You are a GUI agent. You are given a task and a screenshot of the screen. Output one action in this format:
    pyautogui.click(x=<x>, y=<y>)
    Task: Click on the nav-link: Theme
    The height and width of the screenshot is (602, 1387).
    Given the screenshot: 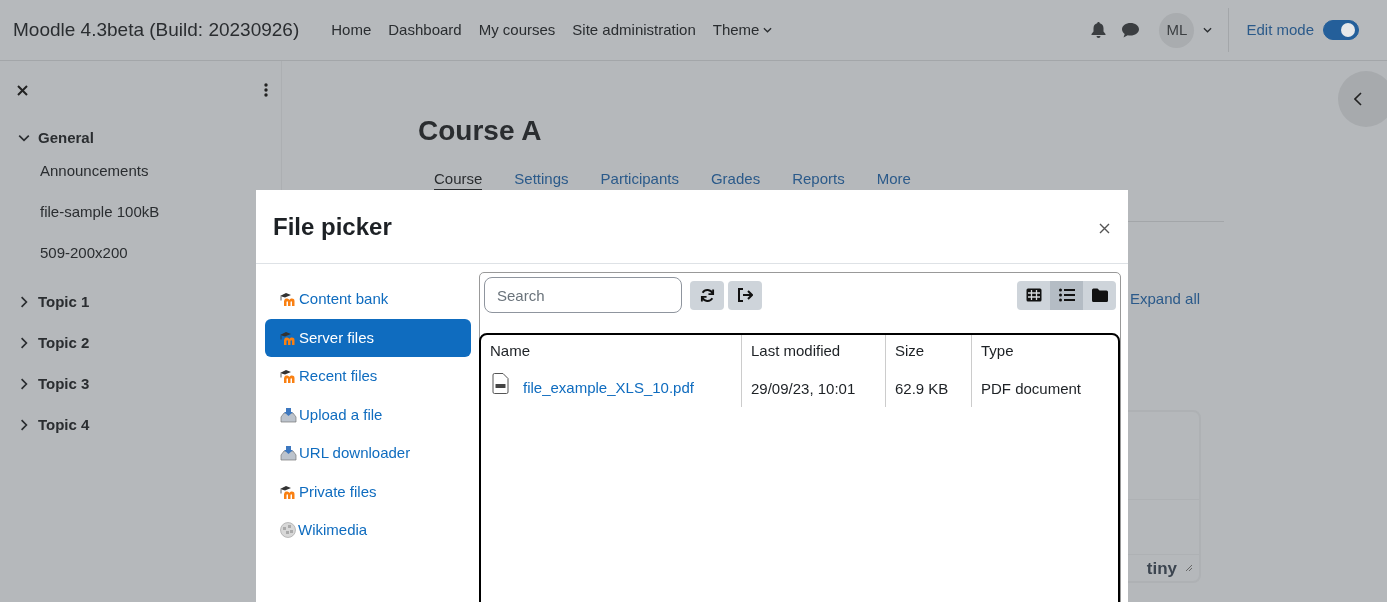 What is the action you would take?
    pyautogui.click(x=742, y=30)
    